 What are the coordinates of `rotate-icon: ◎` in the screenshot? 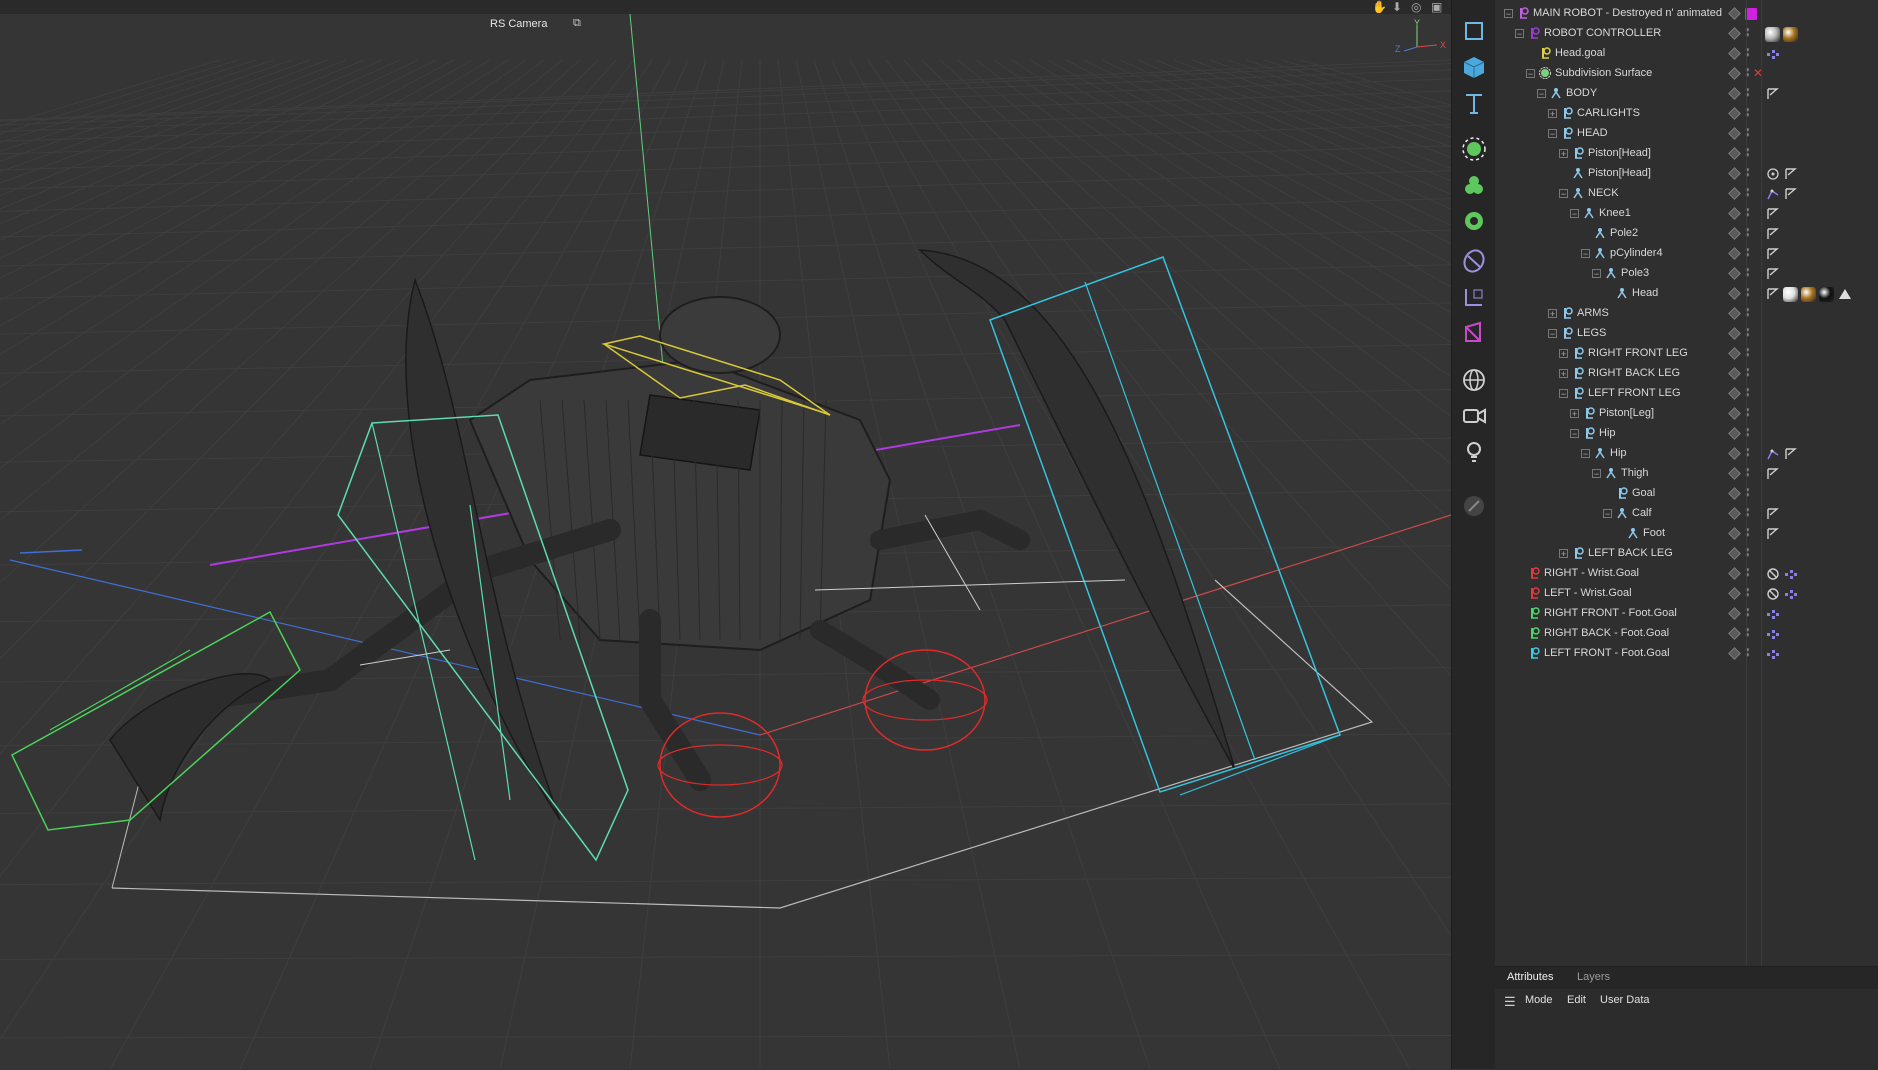 It's located at (1416, 7).